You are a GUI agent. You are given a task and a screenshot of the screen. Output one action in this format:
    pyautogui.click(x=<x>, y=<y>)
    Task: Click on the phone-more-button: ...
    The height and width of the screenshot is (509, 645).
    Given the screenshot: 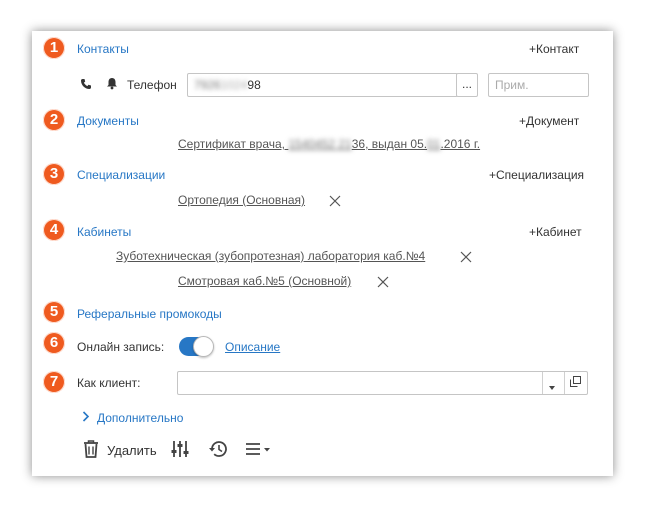 What is the action you would take?
    pyautogui.click(x=467, y=85)
    